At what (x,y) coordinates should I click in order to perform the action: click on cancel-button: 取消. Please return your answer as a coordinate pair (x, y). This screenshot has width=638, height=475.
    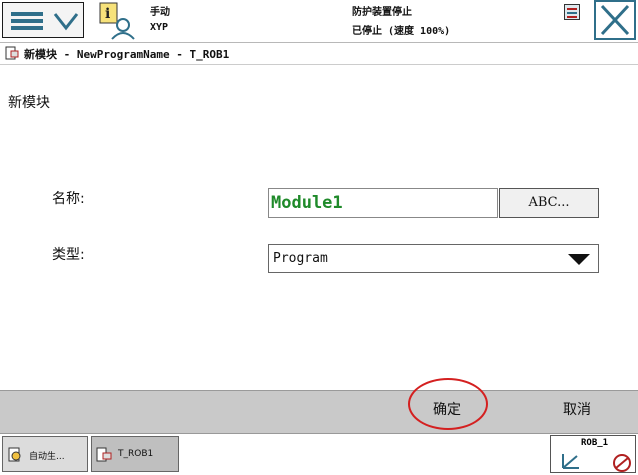
    Looking at the image, I should click on (577, 411).